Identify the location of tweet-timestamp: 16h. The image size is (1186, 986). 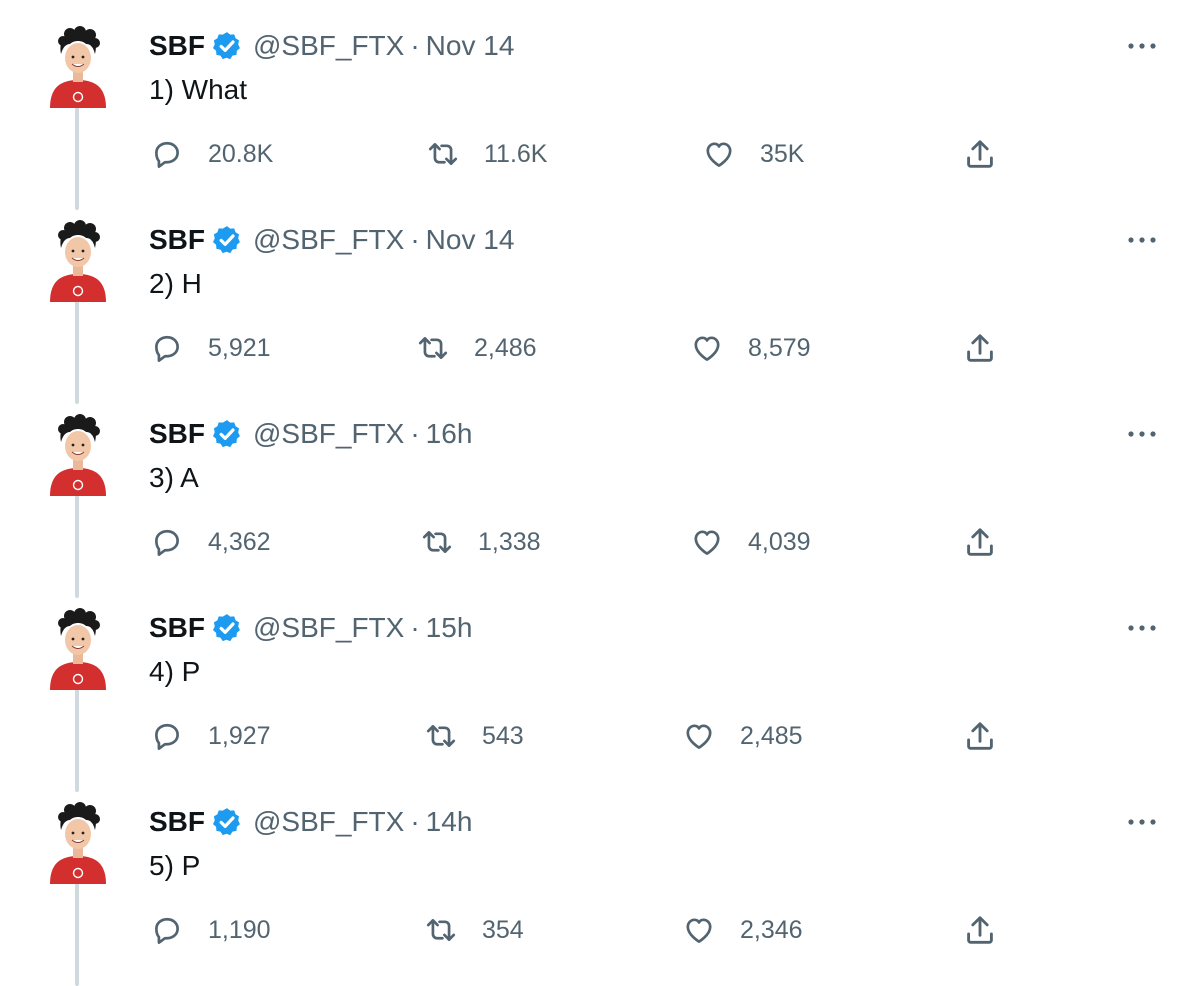
(449, 434).